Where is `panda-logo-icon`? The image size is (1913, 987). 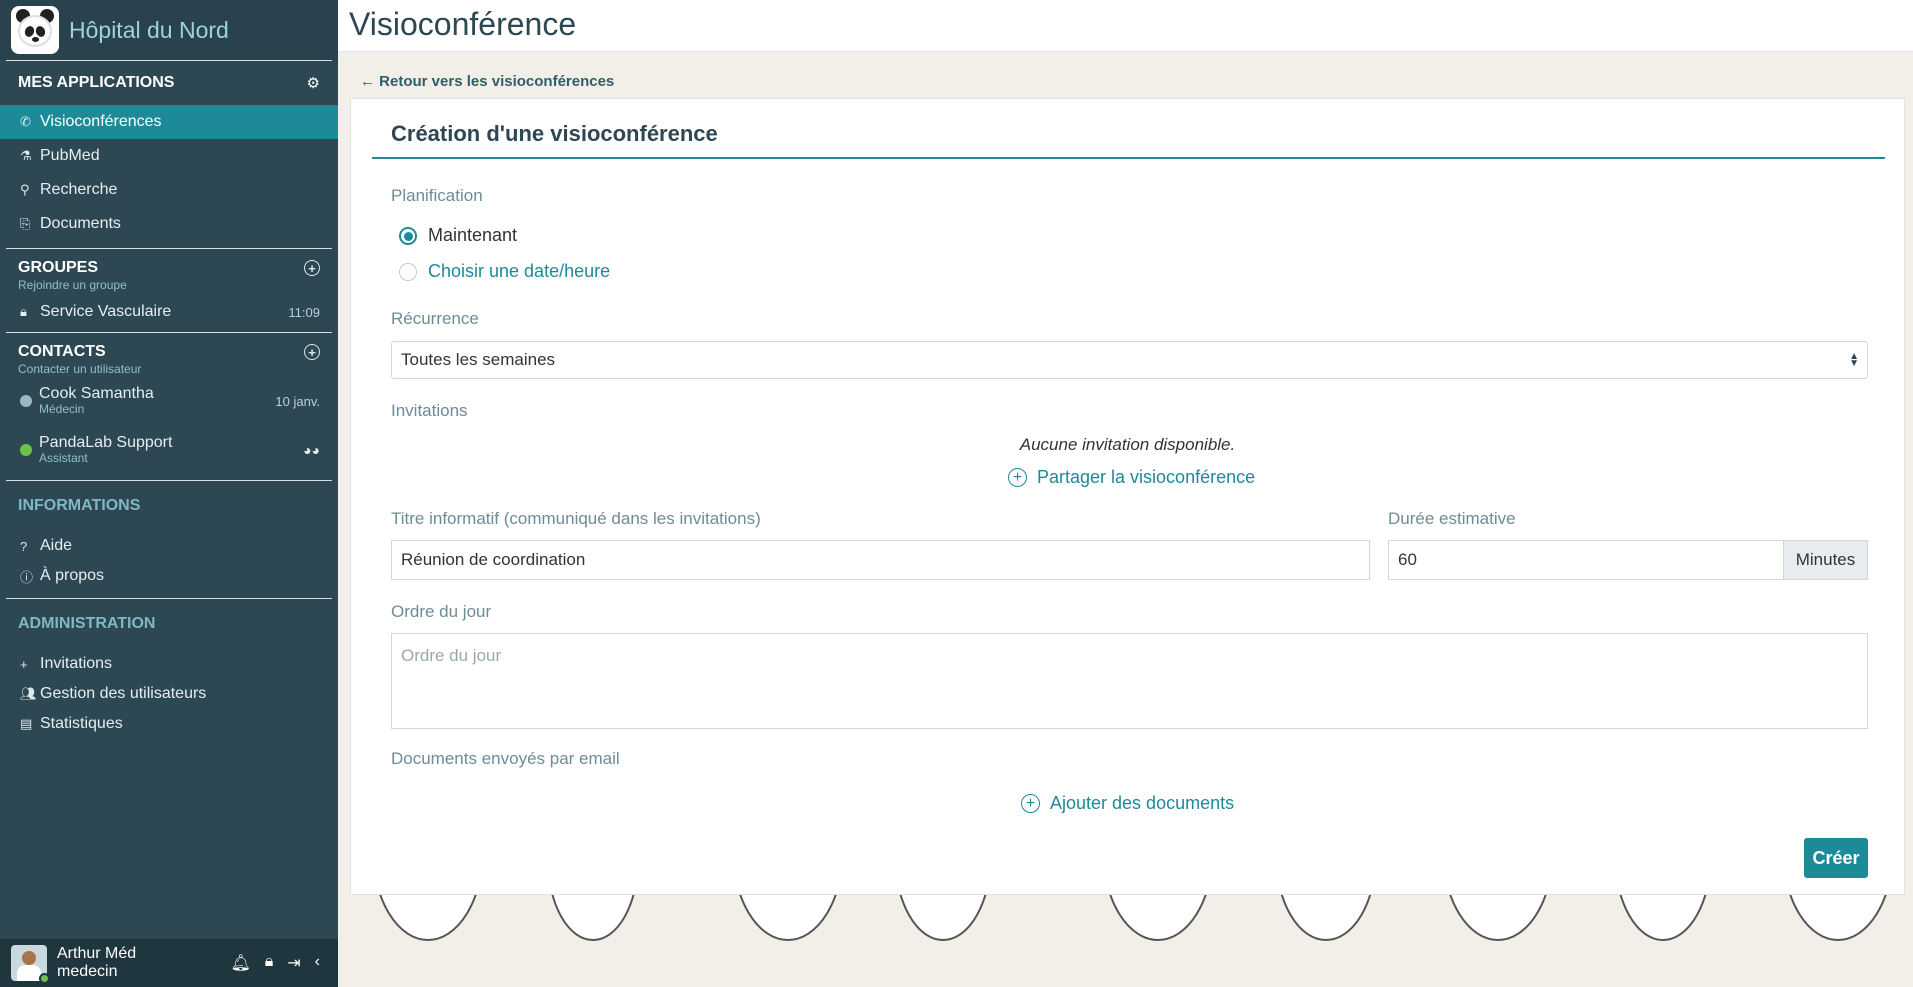
panda-logo-icon is located at coordinates (35, 30).